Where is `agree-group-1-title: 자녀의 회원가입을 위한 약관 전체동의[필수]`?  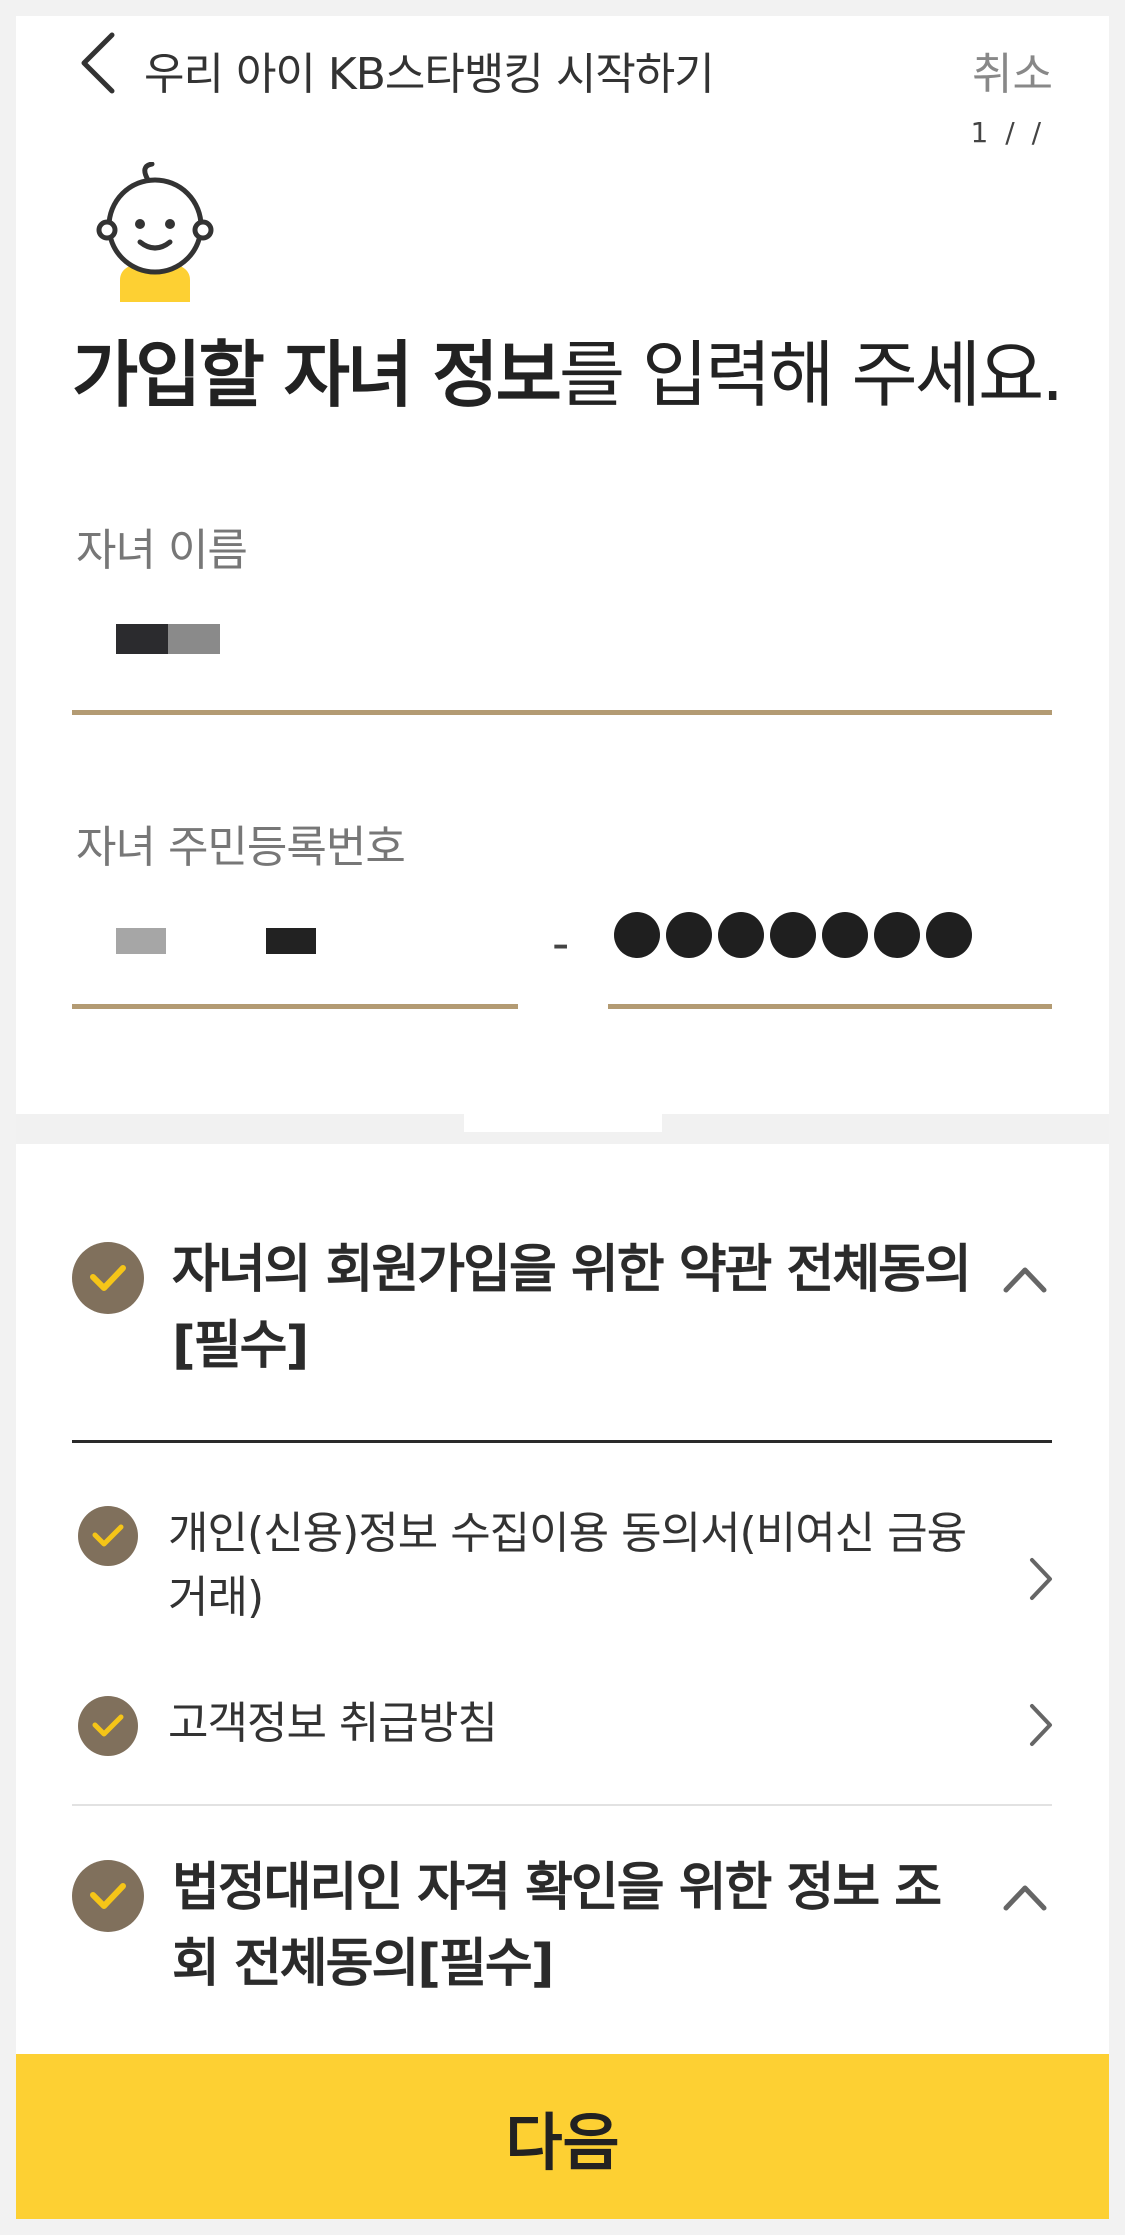
agree-group-1-title: 자녀의 회원가입을 위한 약관 전체동의[필수] is located at coordinates (572, 1308).